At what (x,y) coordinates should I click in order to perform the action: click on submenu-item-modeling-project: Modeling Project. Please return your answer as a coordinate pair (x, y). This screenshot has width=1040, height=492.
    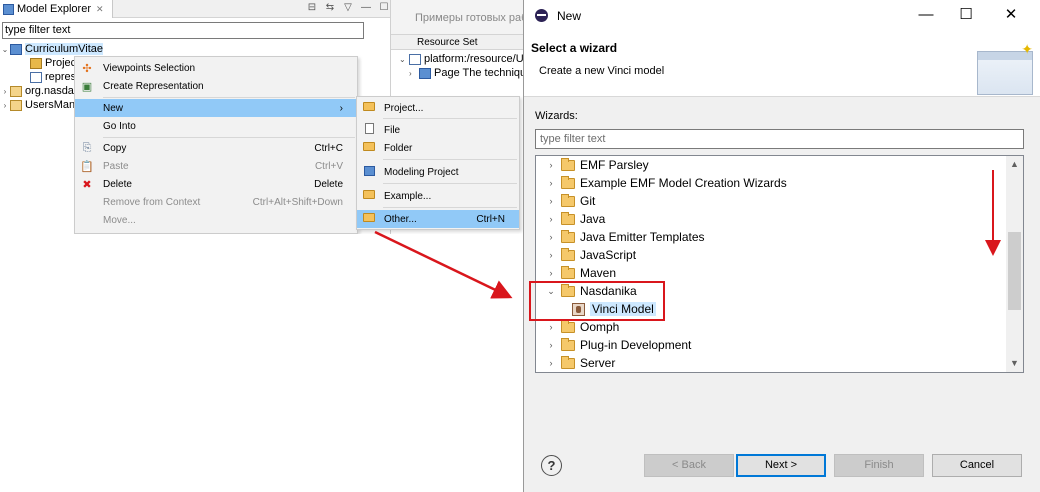
    Looking at the image, I should click on (438, 172).